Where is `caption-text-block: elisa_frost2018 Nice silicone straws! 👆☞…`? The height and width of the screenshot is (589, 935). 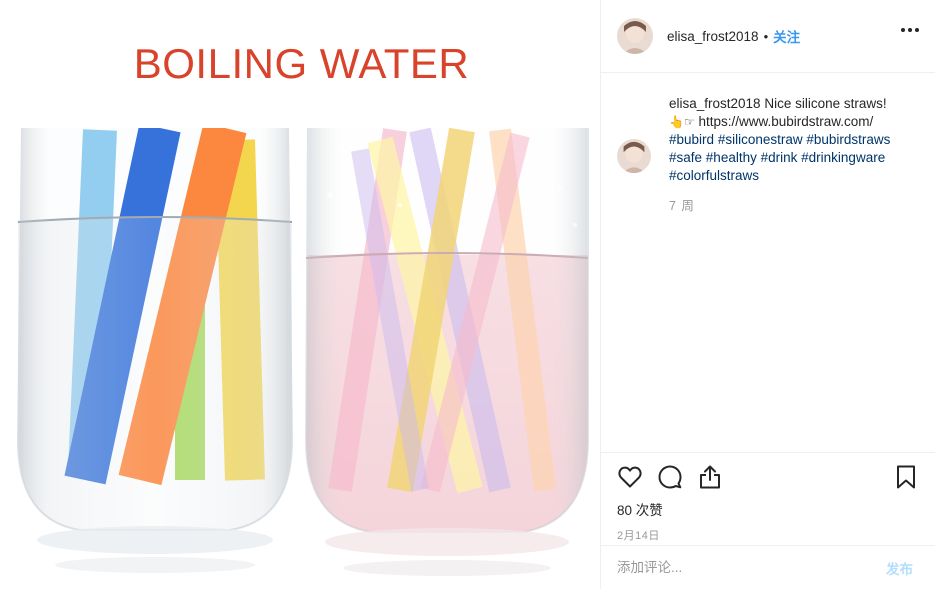 caption-text-block: elisa_frost2018 Nice silicone straws! 👆☞… is located at coordinates (792, 155).